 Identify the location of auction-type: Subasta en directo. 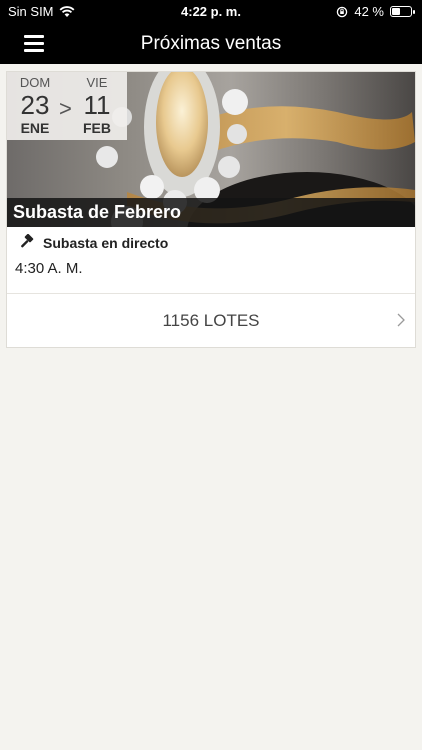
(93, 243).